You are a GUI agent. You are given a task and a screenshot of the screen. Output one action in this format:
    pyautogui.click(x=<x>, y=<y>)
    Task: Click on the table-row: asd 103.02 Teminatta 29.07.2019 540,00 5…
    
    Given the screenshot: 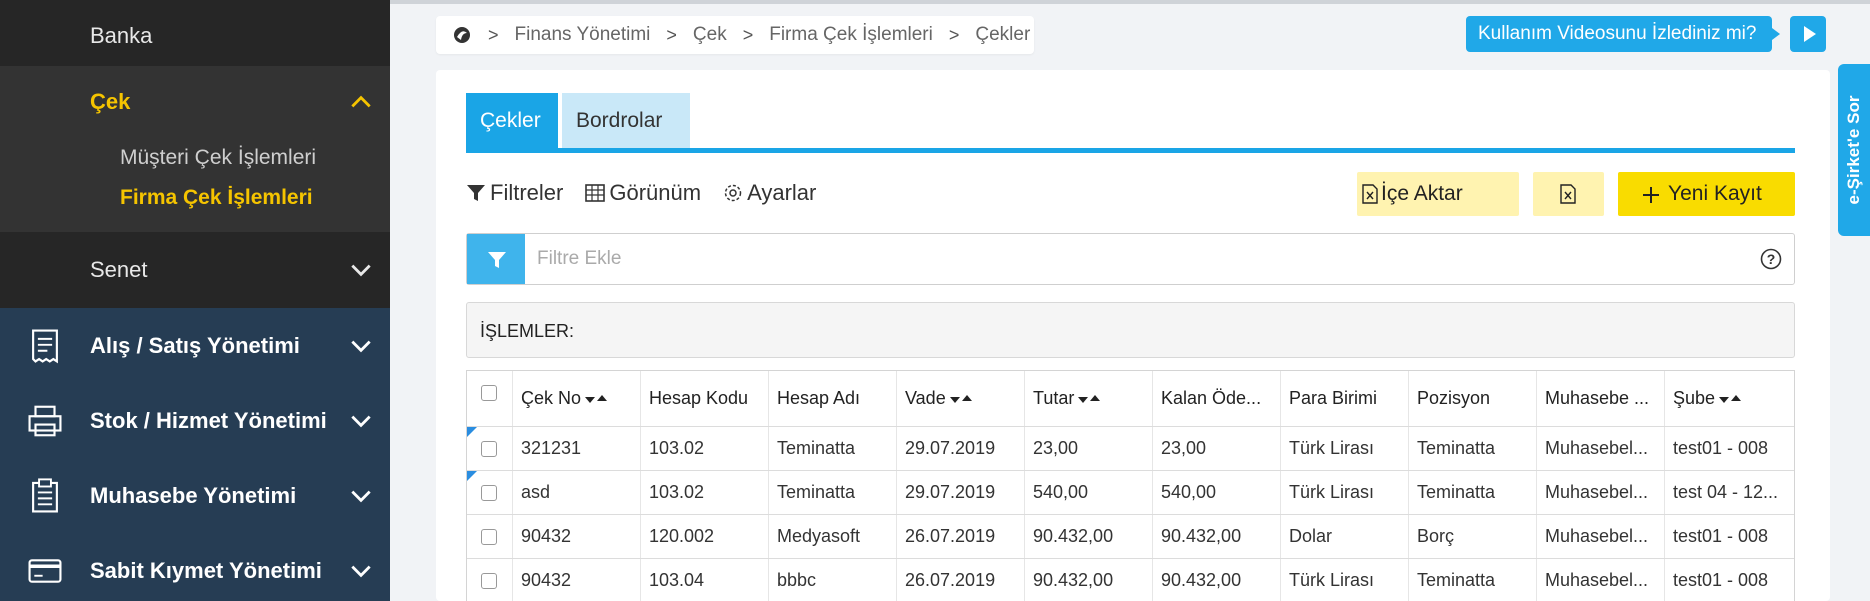 What is the action you would take?
    pyautogui.click(x=1130, y=493)
    